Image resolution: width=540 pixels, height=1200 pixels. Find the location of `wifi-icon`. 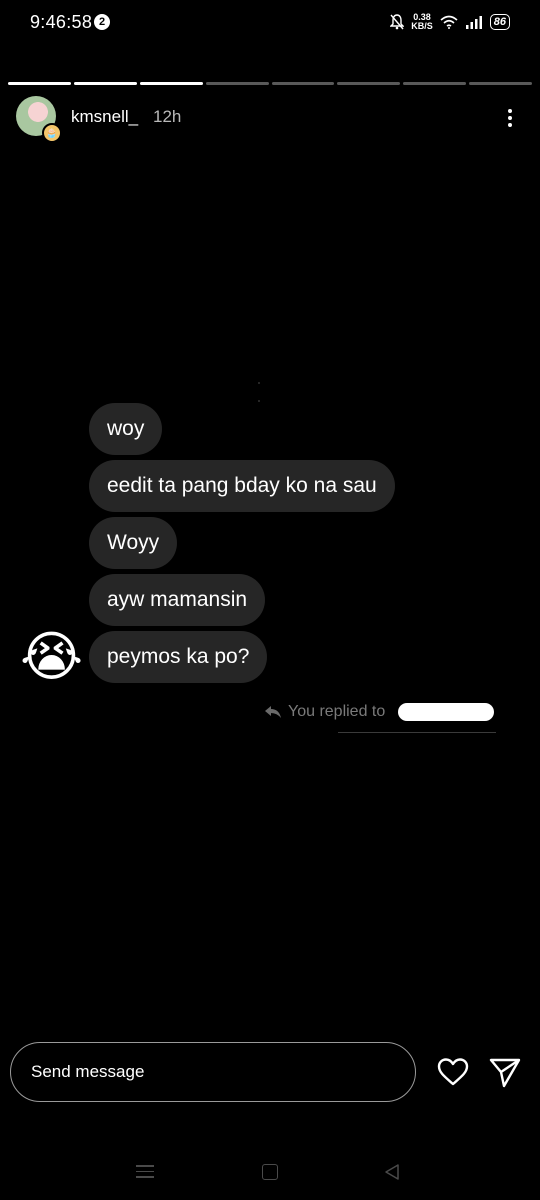

wifi-icon is located at coordinates (449, 22).